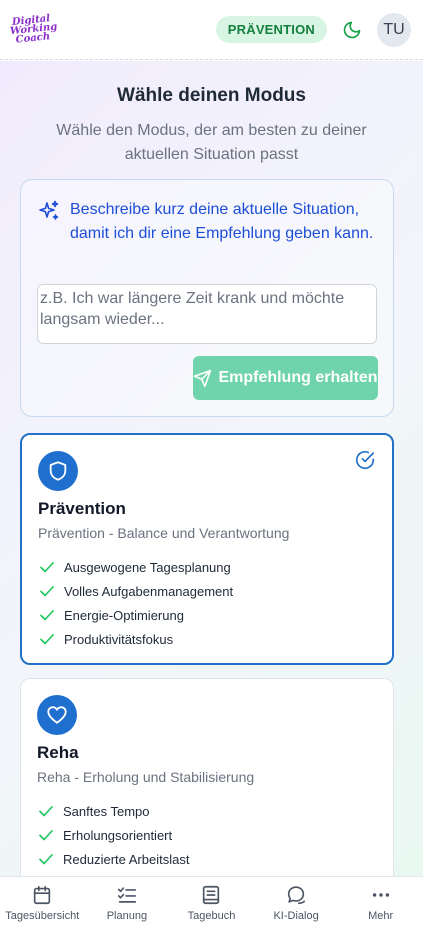  I want to click on journal-icon, so click(211, 895).